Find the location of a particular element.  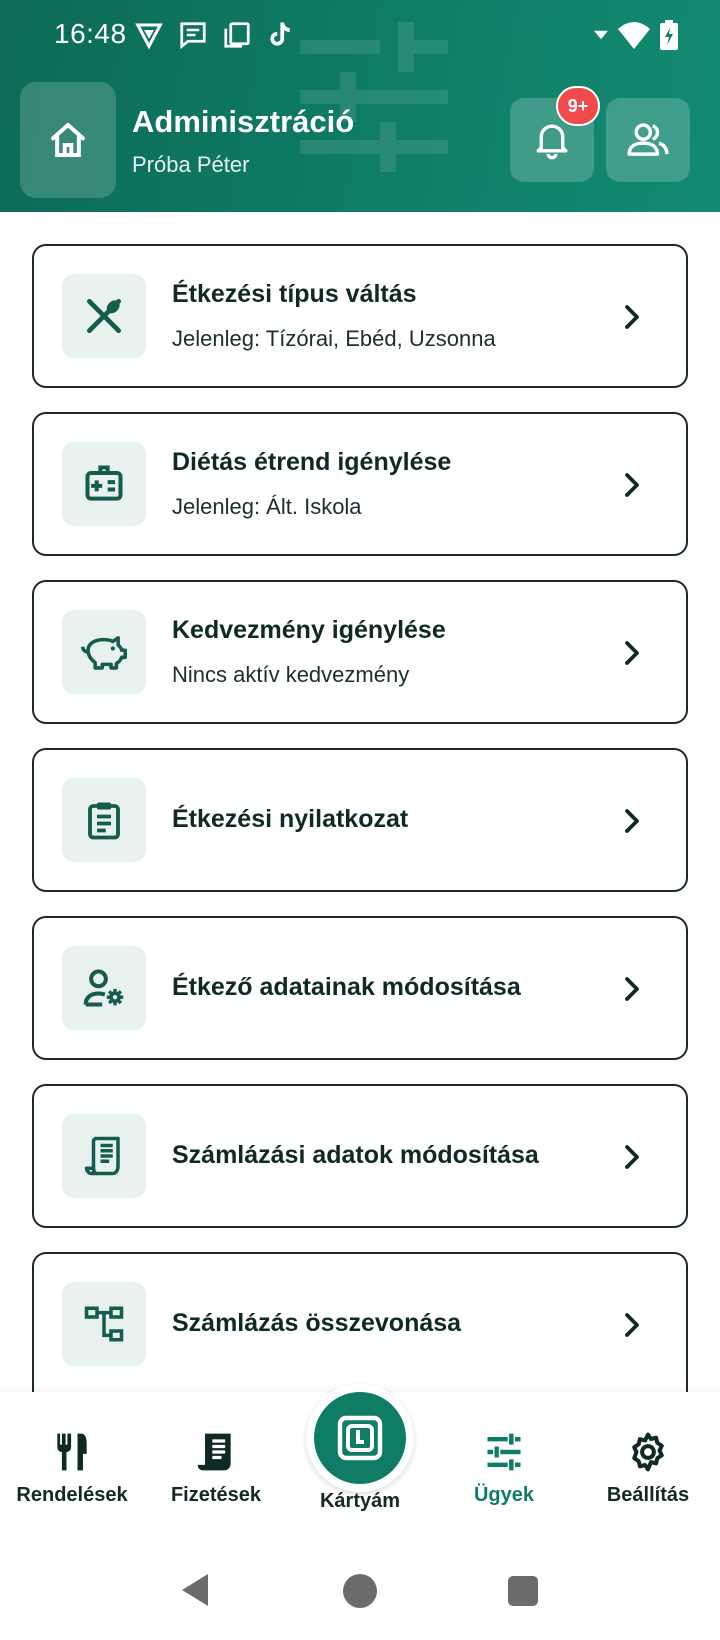

card-billing-merge: Számlázás összevonása is located at coordinates (360, 1322).